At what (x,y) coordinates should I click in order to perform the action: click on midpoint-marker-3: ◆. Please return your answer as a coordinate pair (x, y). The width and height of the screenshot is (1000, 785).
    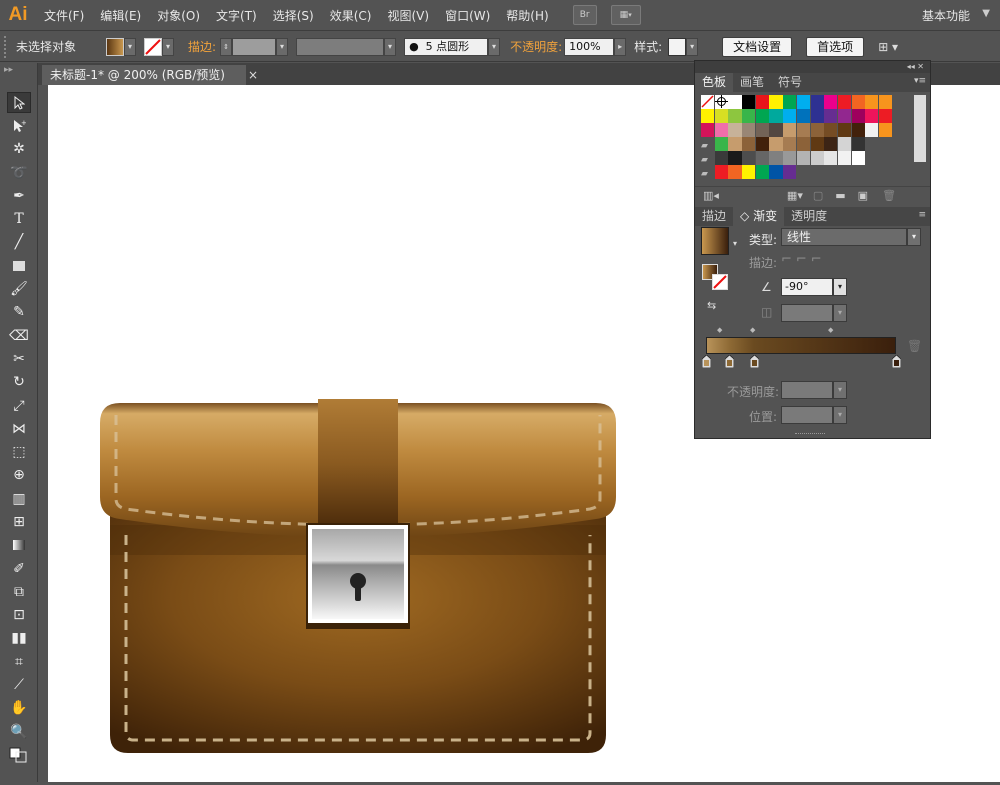
    Looking at the image, I should click on (830, 330).